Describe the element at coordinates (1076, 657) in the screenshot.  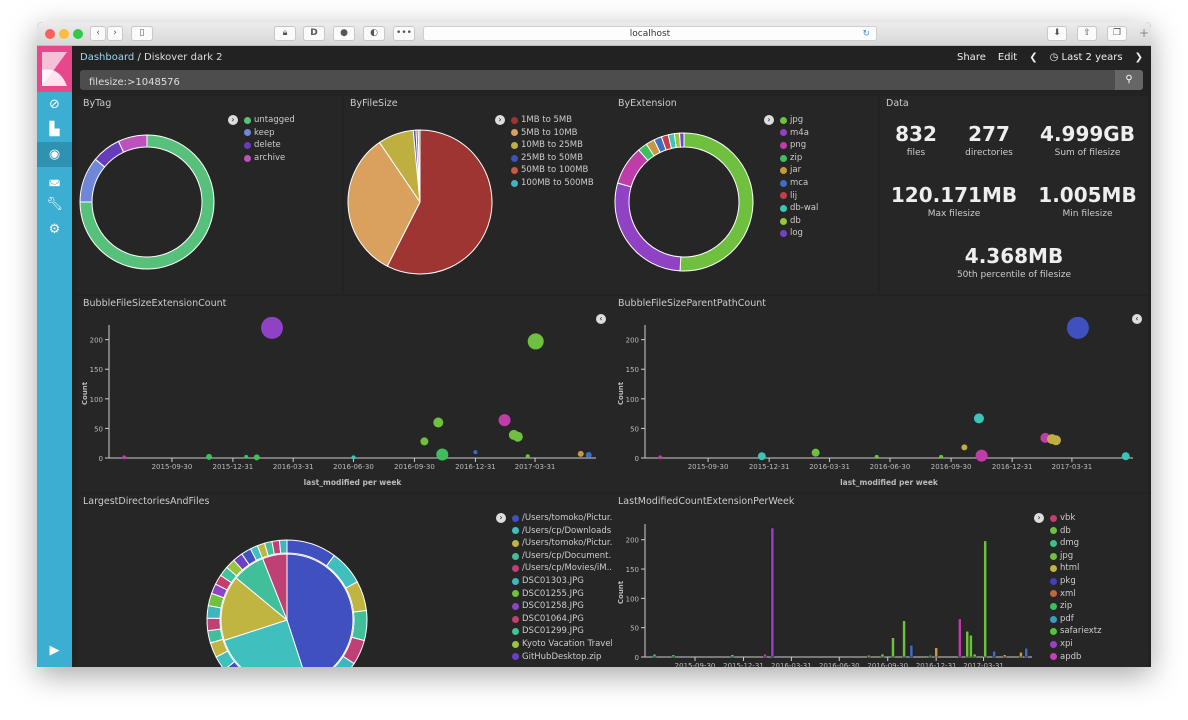
I see `legend-item: apdb` at that location.